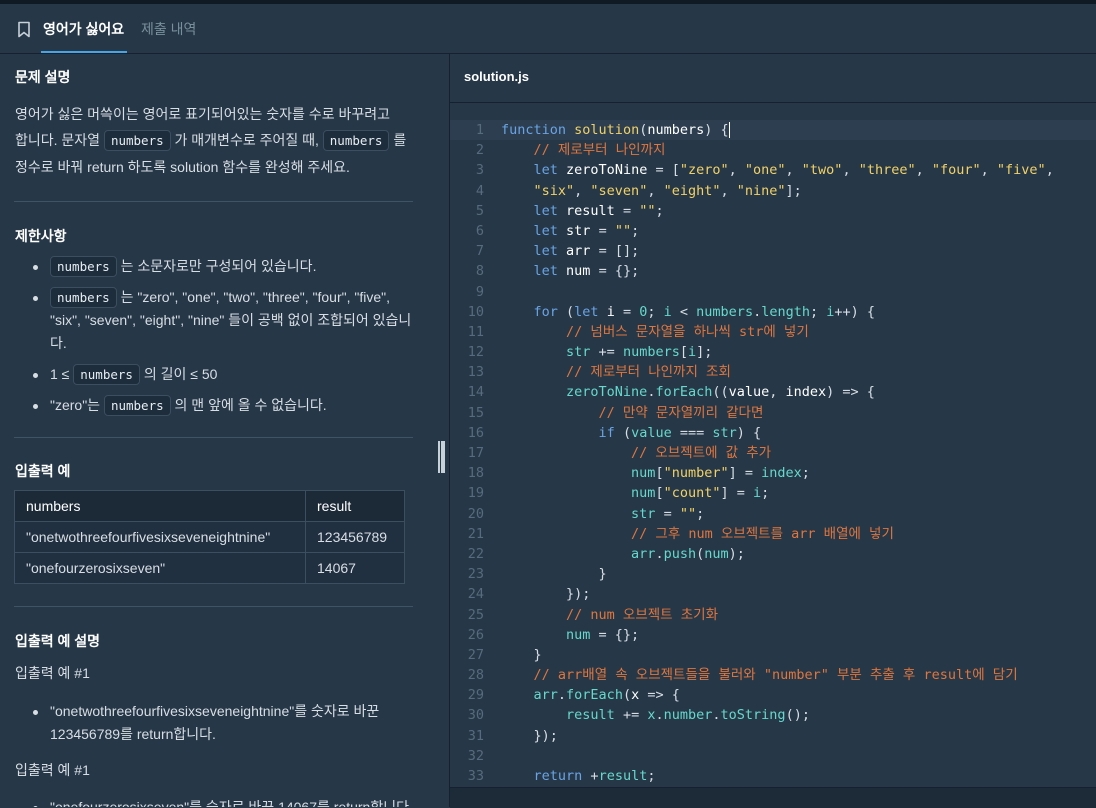 The width and height of the screenshot is (1096, 808). Describe the element at coordinates (773, 292) in the screenshot. I see `code-line: 9` at that location.